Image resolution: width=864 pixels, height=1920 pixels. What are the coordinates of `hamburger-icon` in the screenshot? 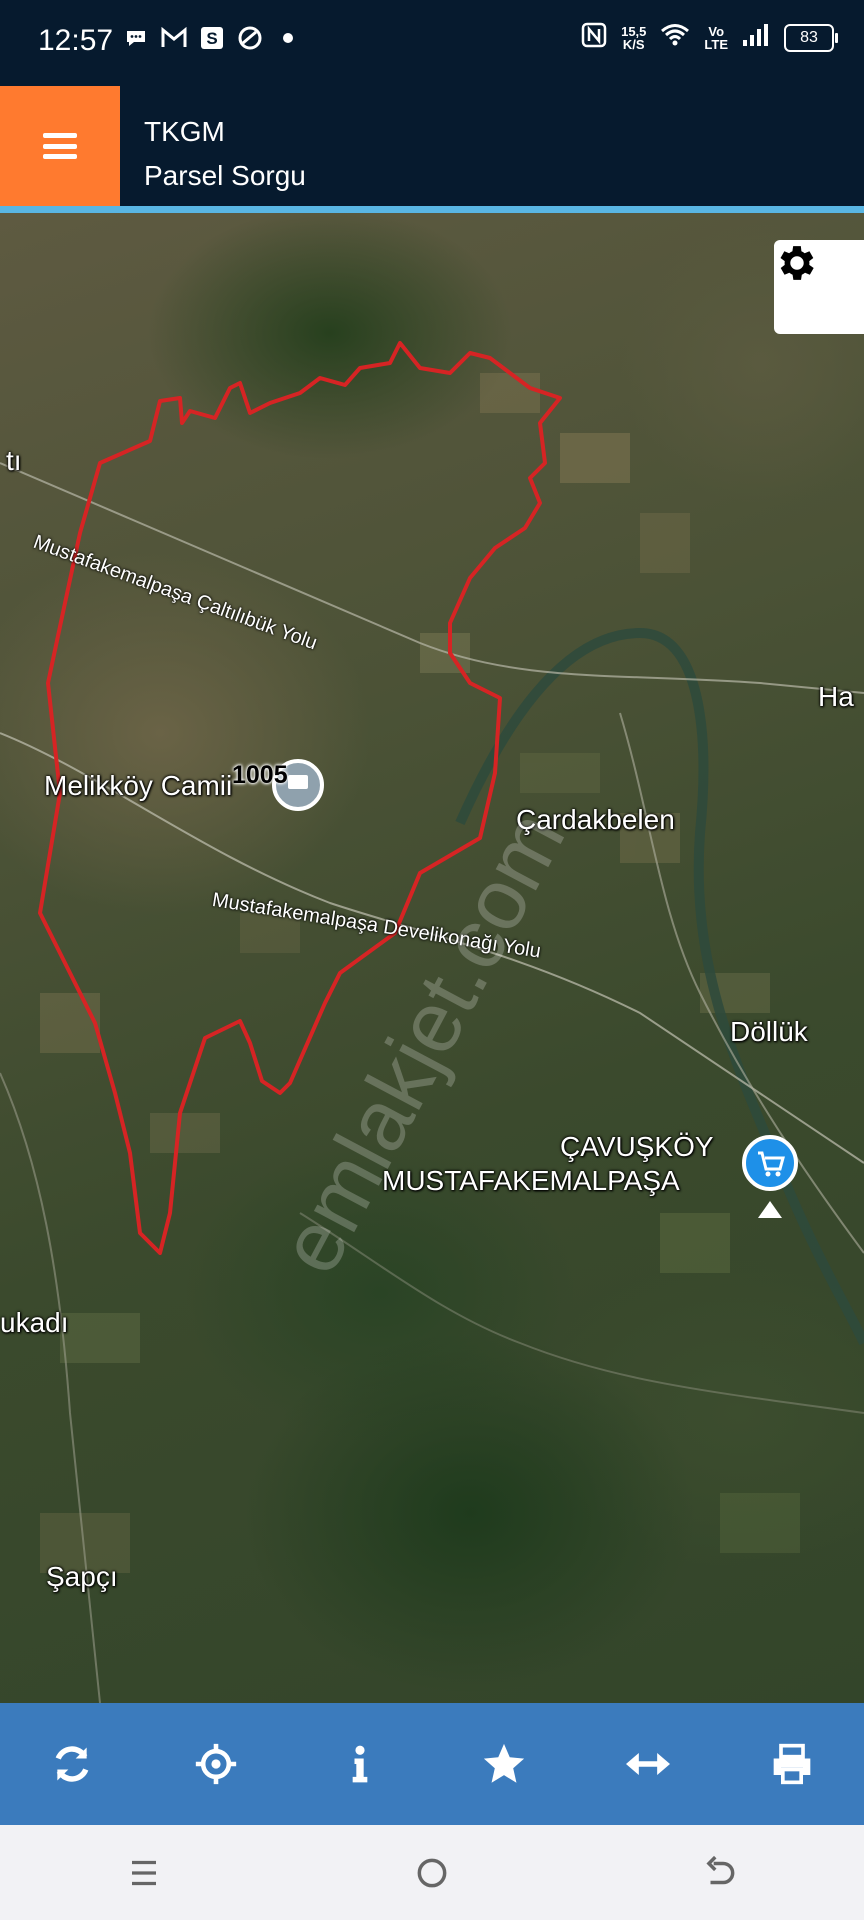 It's located at (60, 146).